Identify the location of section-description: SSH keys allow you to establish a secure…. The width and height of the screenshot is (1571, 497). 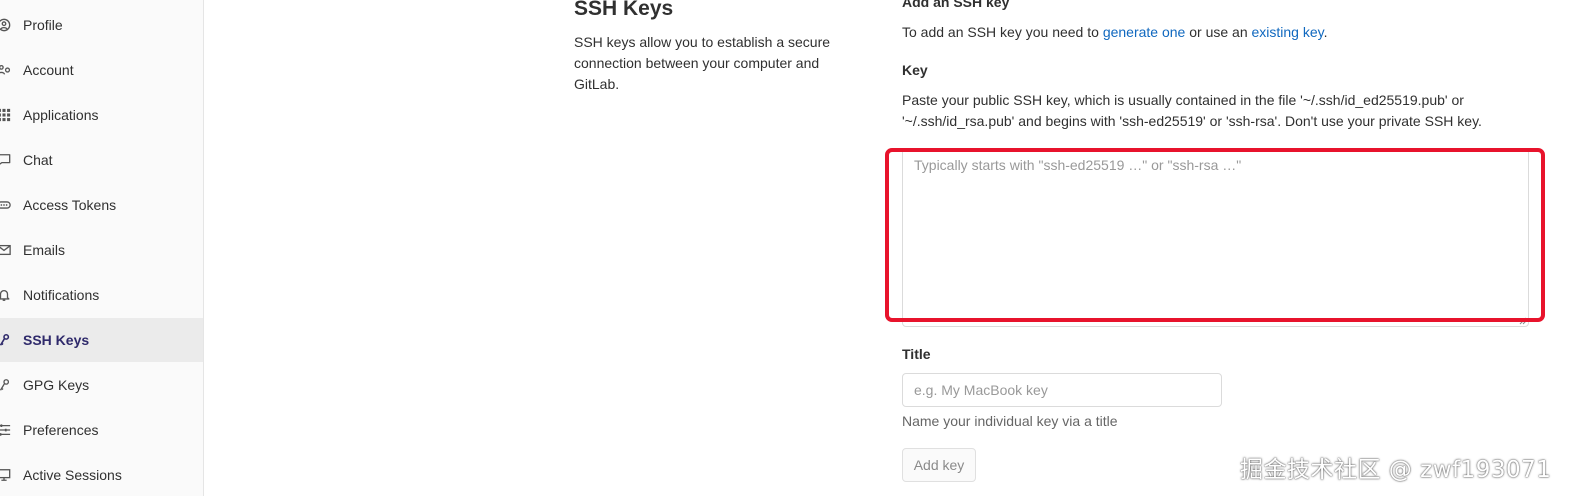
(702, 63).